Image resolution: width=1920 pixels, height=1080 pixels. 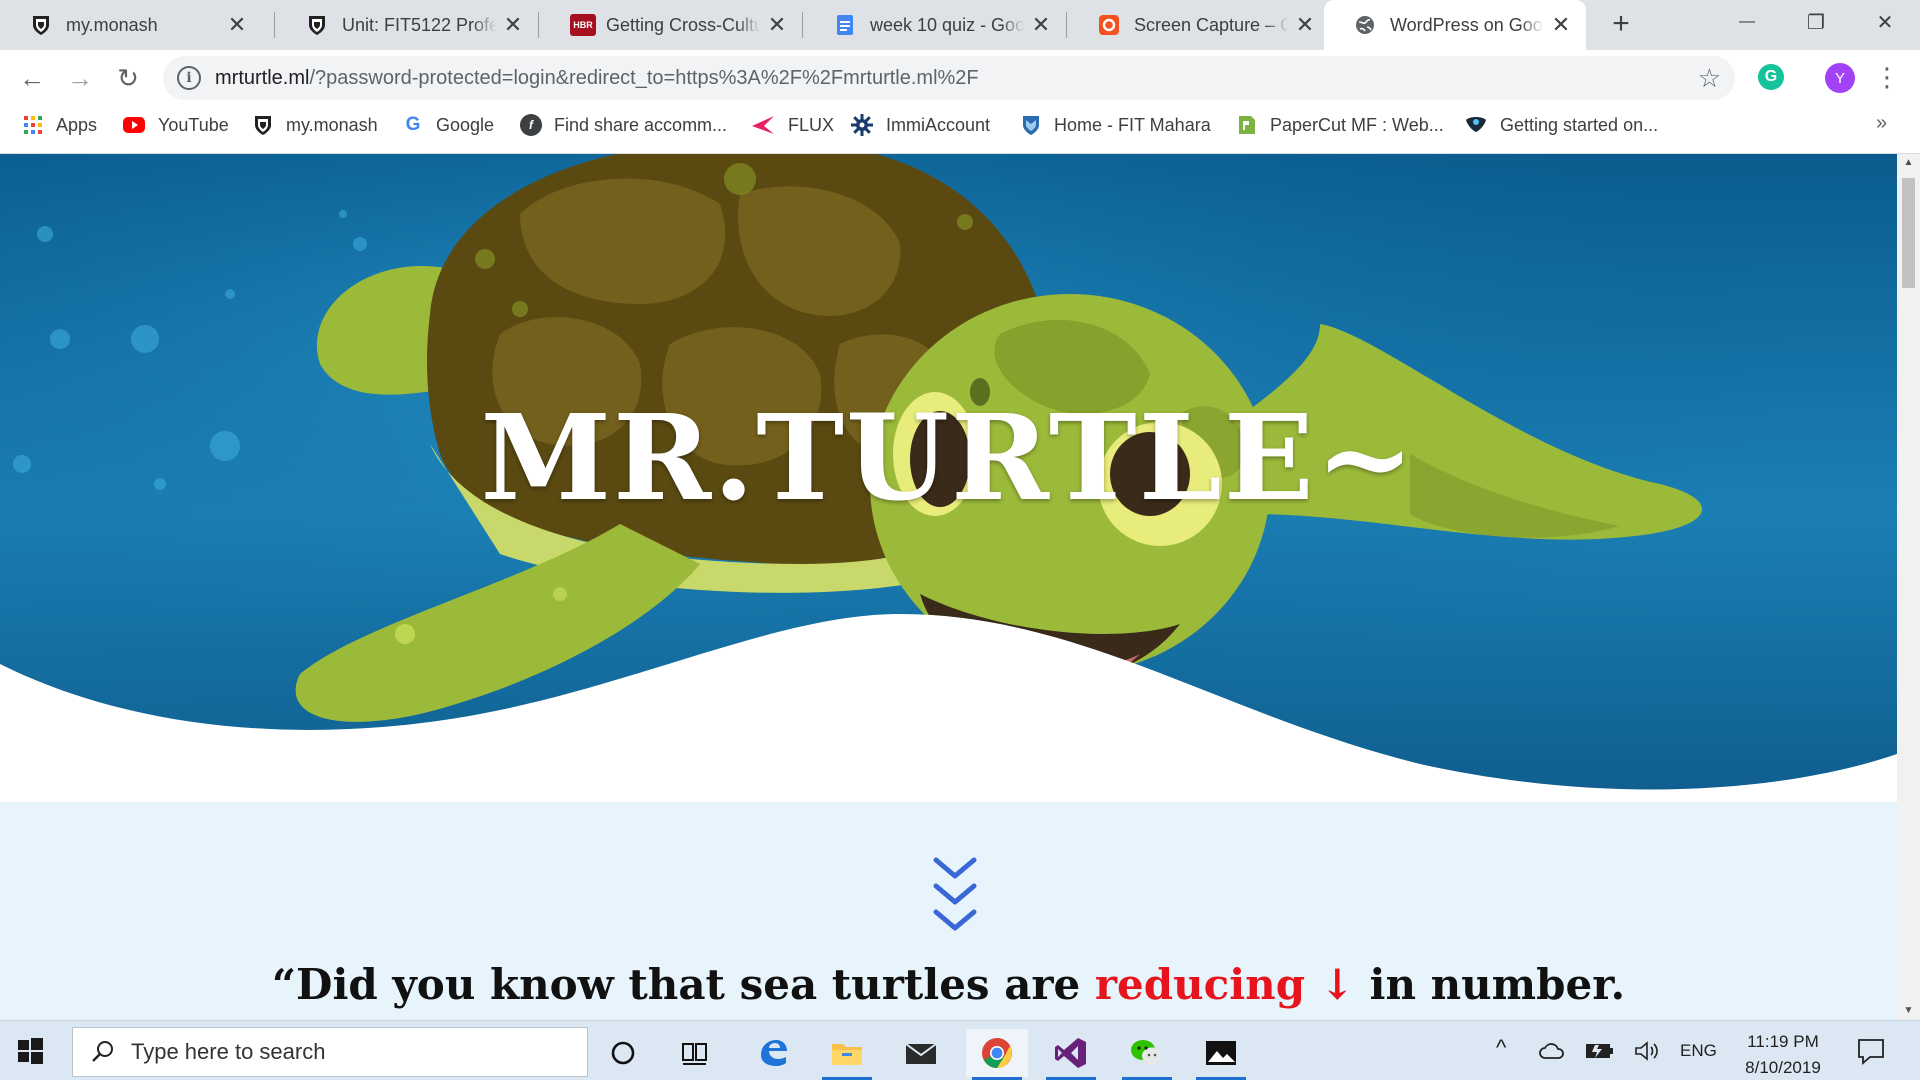 I want to click on bookmark-my-monash: my.monash, so click(x=315, y=125).